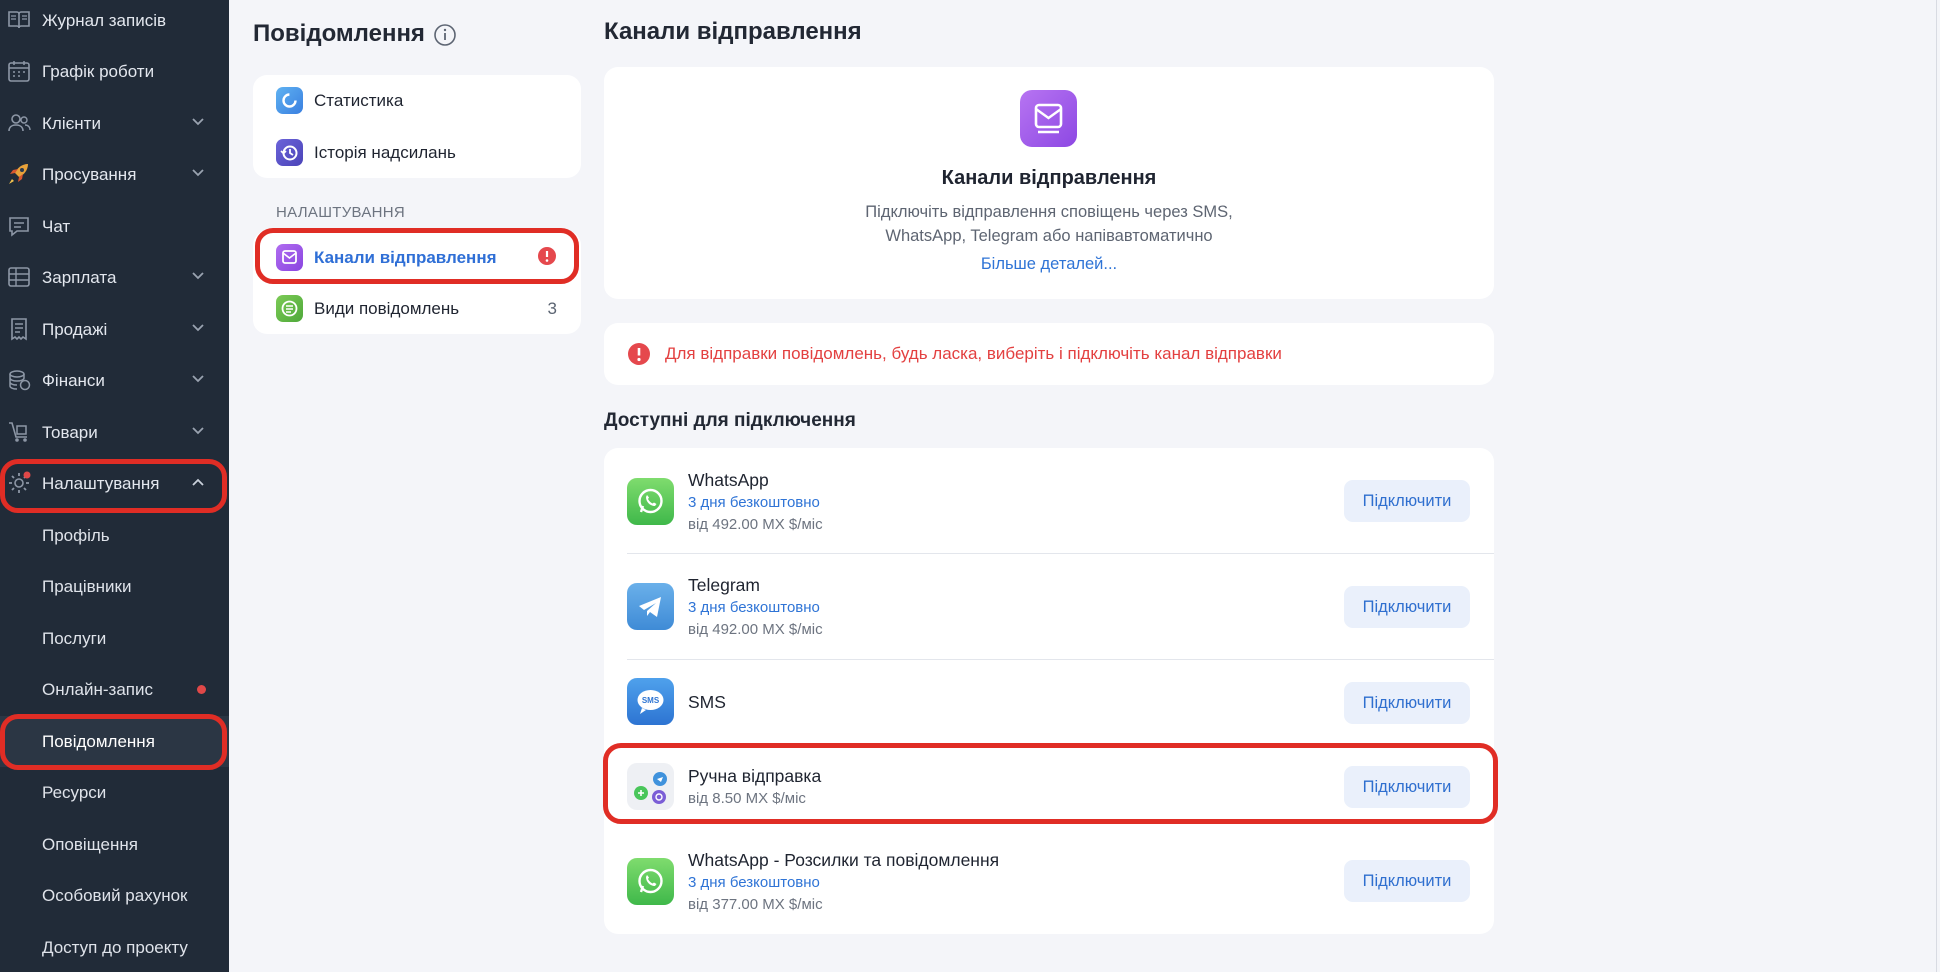 This screenshot has width=1940, height=972. What do you see at coordinates (114, 432) in the screenshot?
I see `sidebar-item-goods: Товари` at bounding box center [114, 432].